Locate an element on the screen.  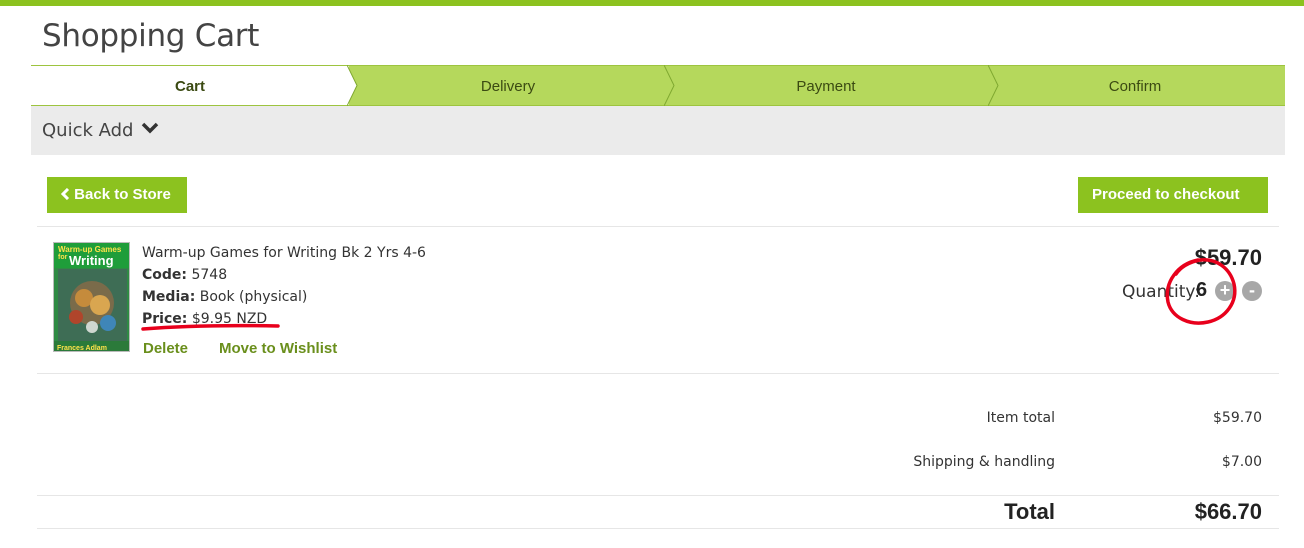
top-accent-bar is located at coordinates (652, 3).